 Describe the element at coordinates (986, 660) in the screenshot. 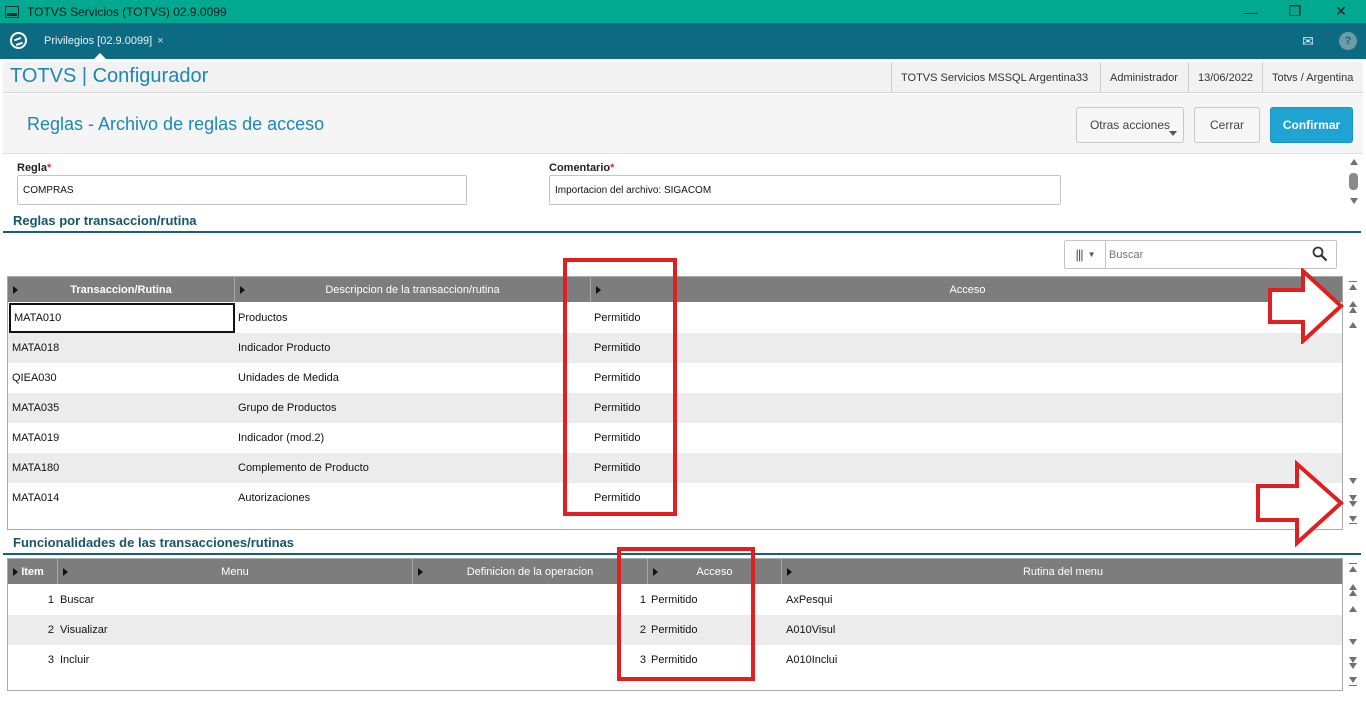

I see `cell-rutina: A010Inclui` at that location.